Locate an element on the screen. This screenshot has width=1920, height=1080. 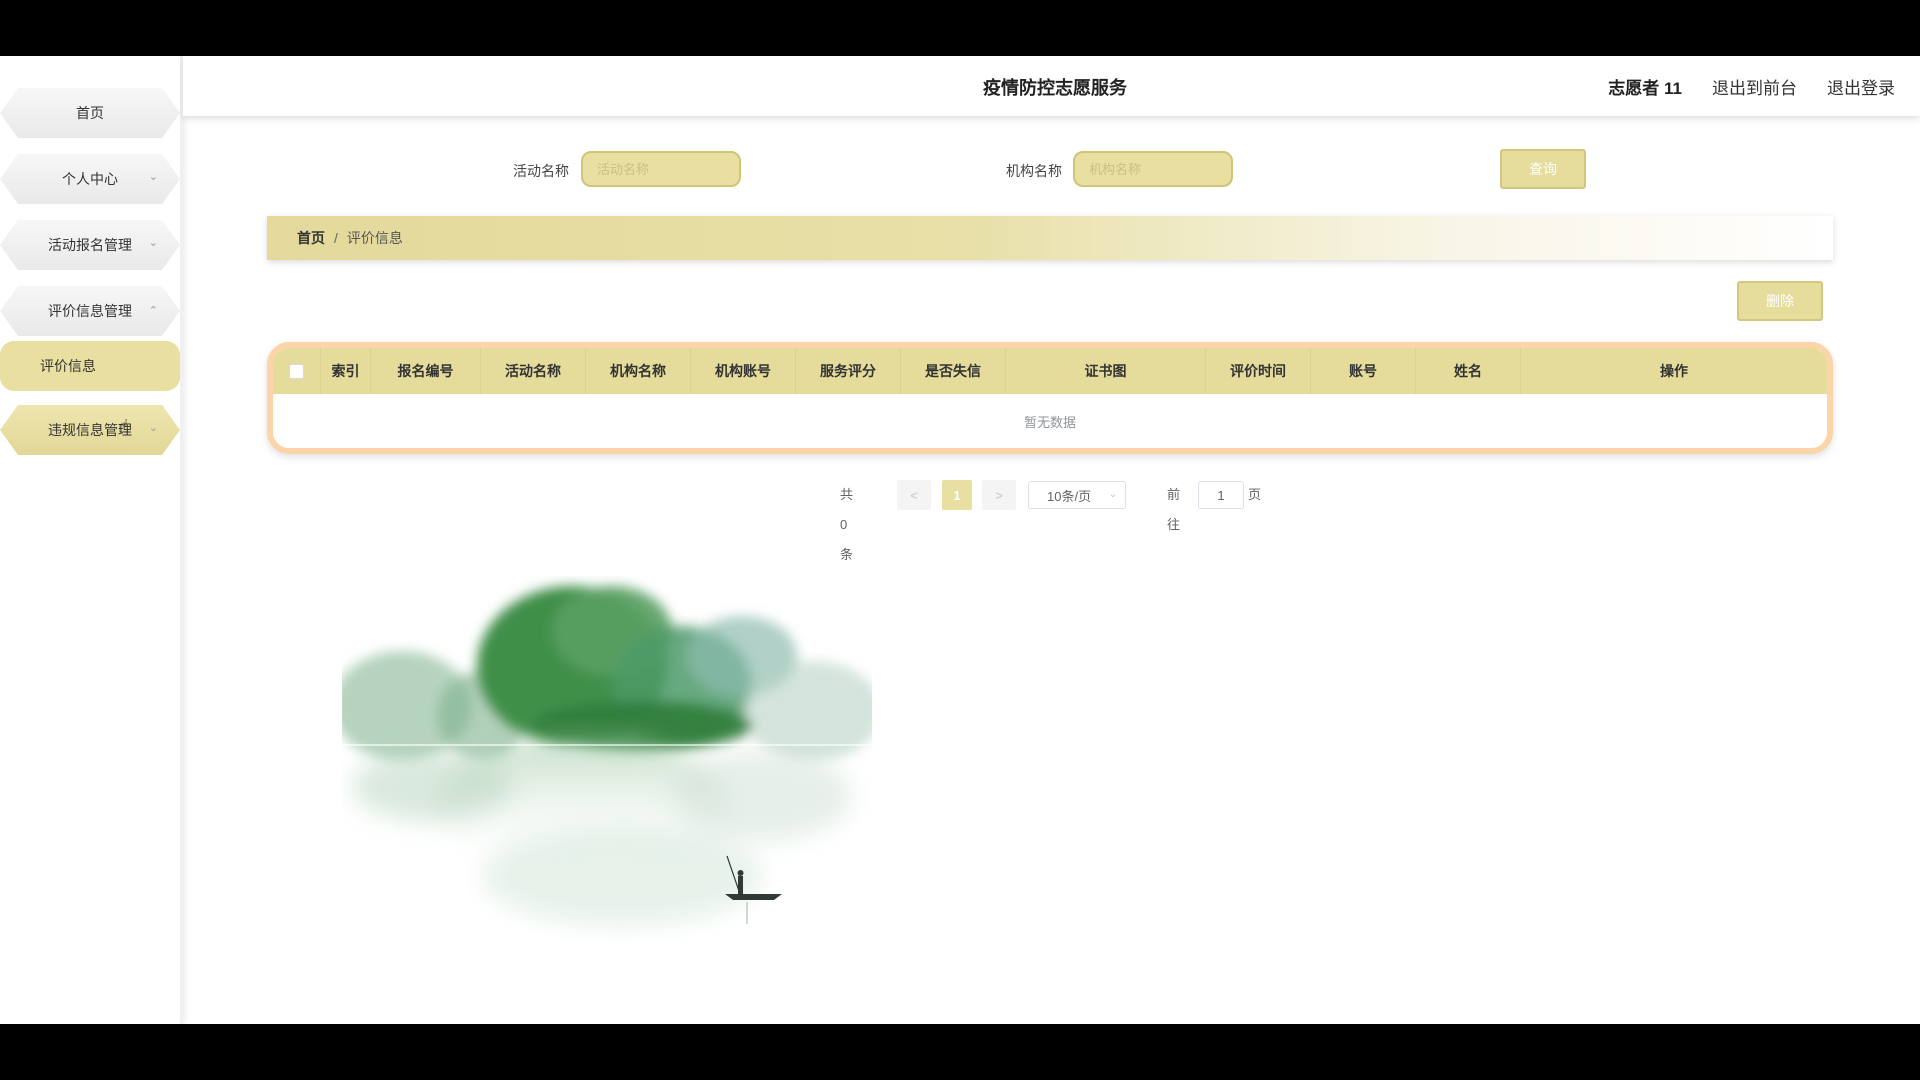
query-button: 查询 is located at coordinates (1543, 169).